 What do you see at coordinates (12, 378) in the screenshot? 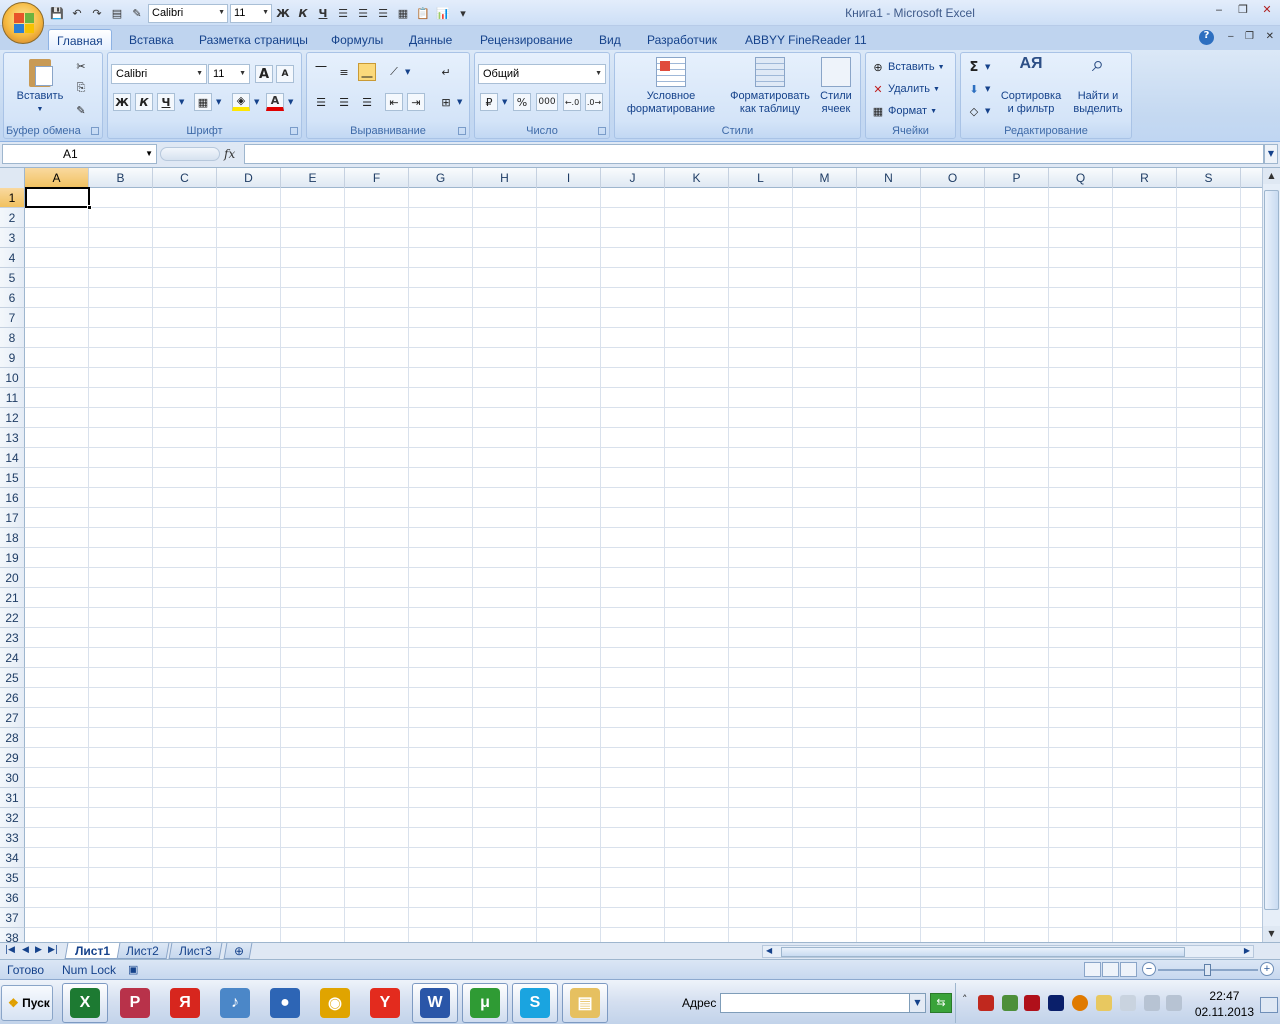
I see `row-header-10: 10` at bounding box center [12, 378].